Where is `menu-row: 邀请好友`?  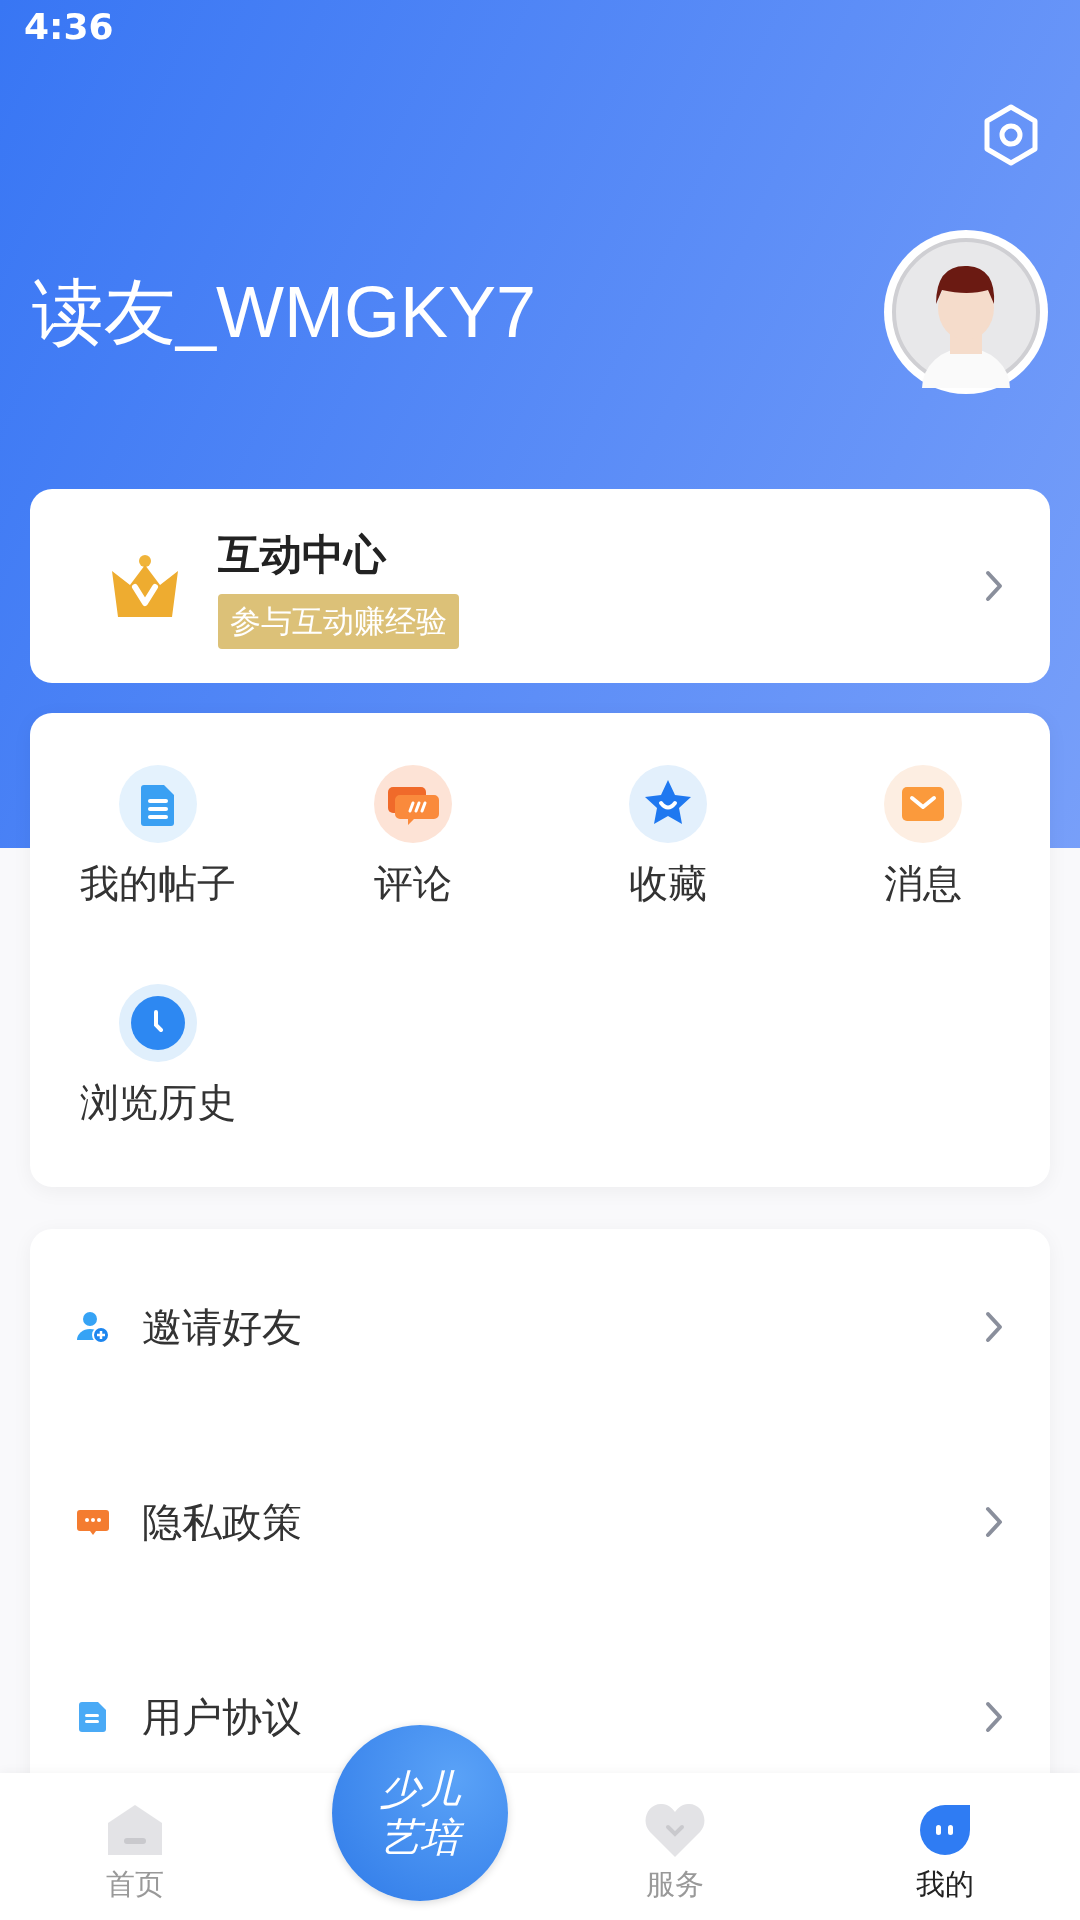 menu-row: 邀请好友 is located at coordinates (540, 1326).